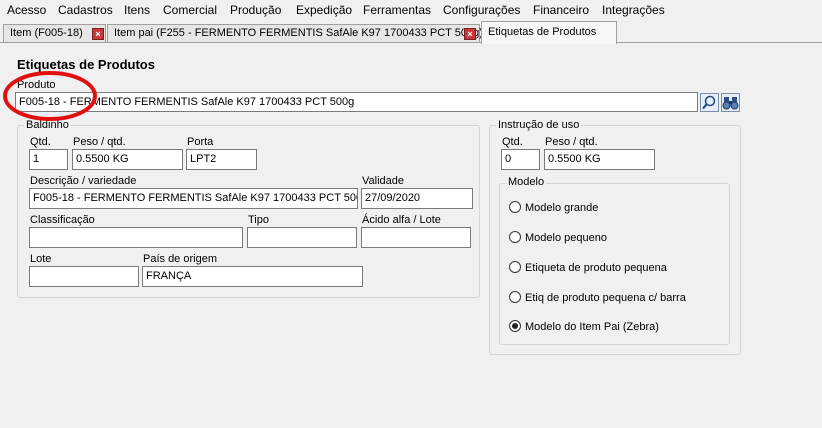 This screenshot has width=822, height=428. What do you see at coordinates (417, 198) in the screenshot?
I see `validade-input: 27/09/2020` at bounding box center [417, 198].